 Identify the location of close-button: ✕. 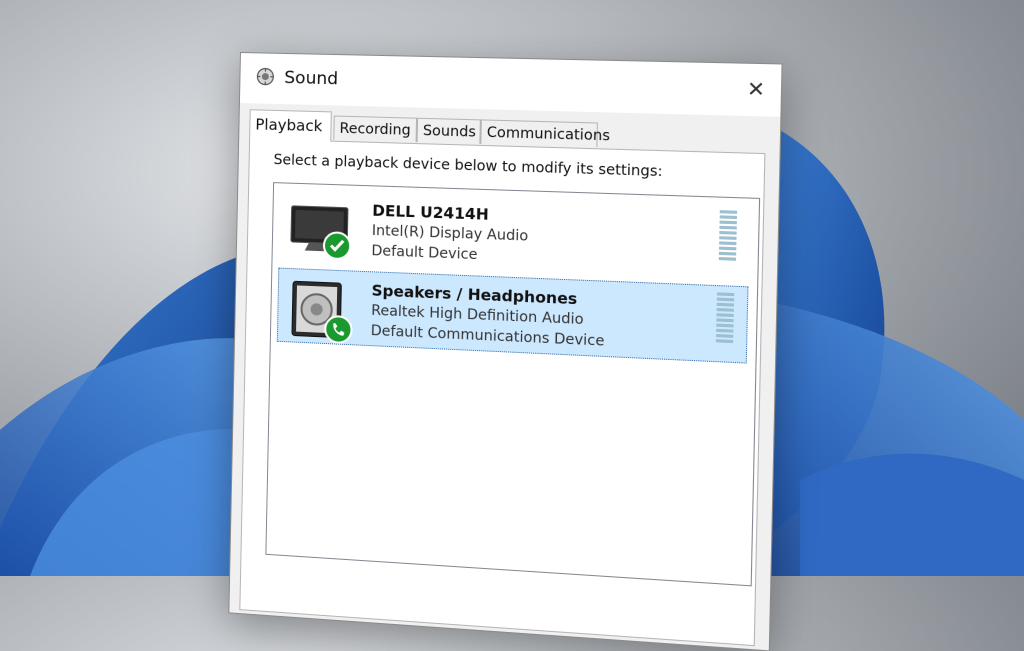
(756, 89).